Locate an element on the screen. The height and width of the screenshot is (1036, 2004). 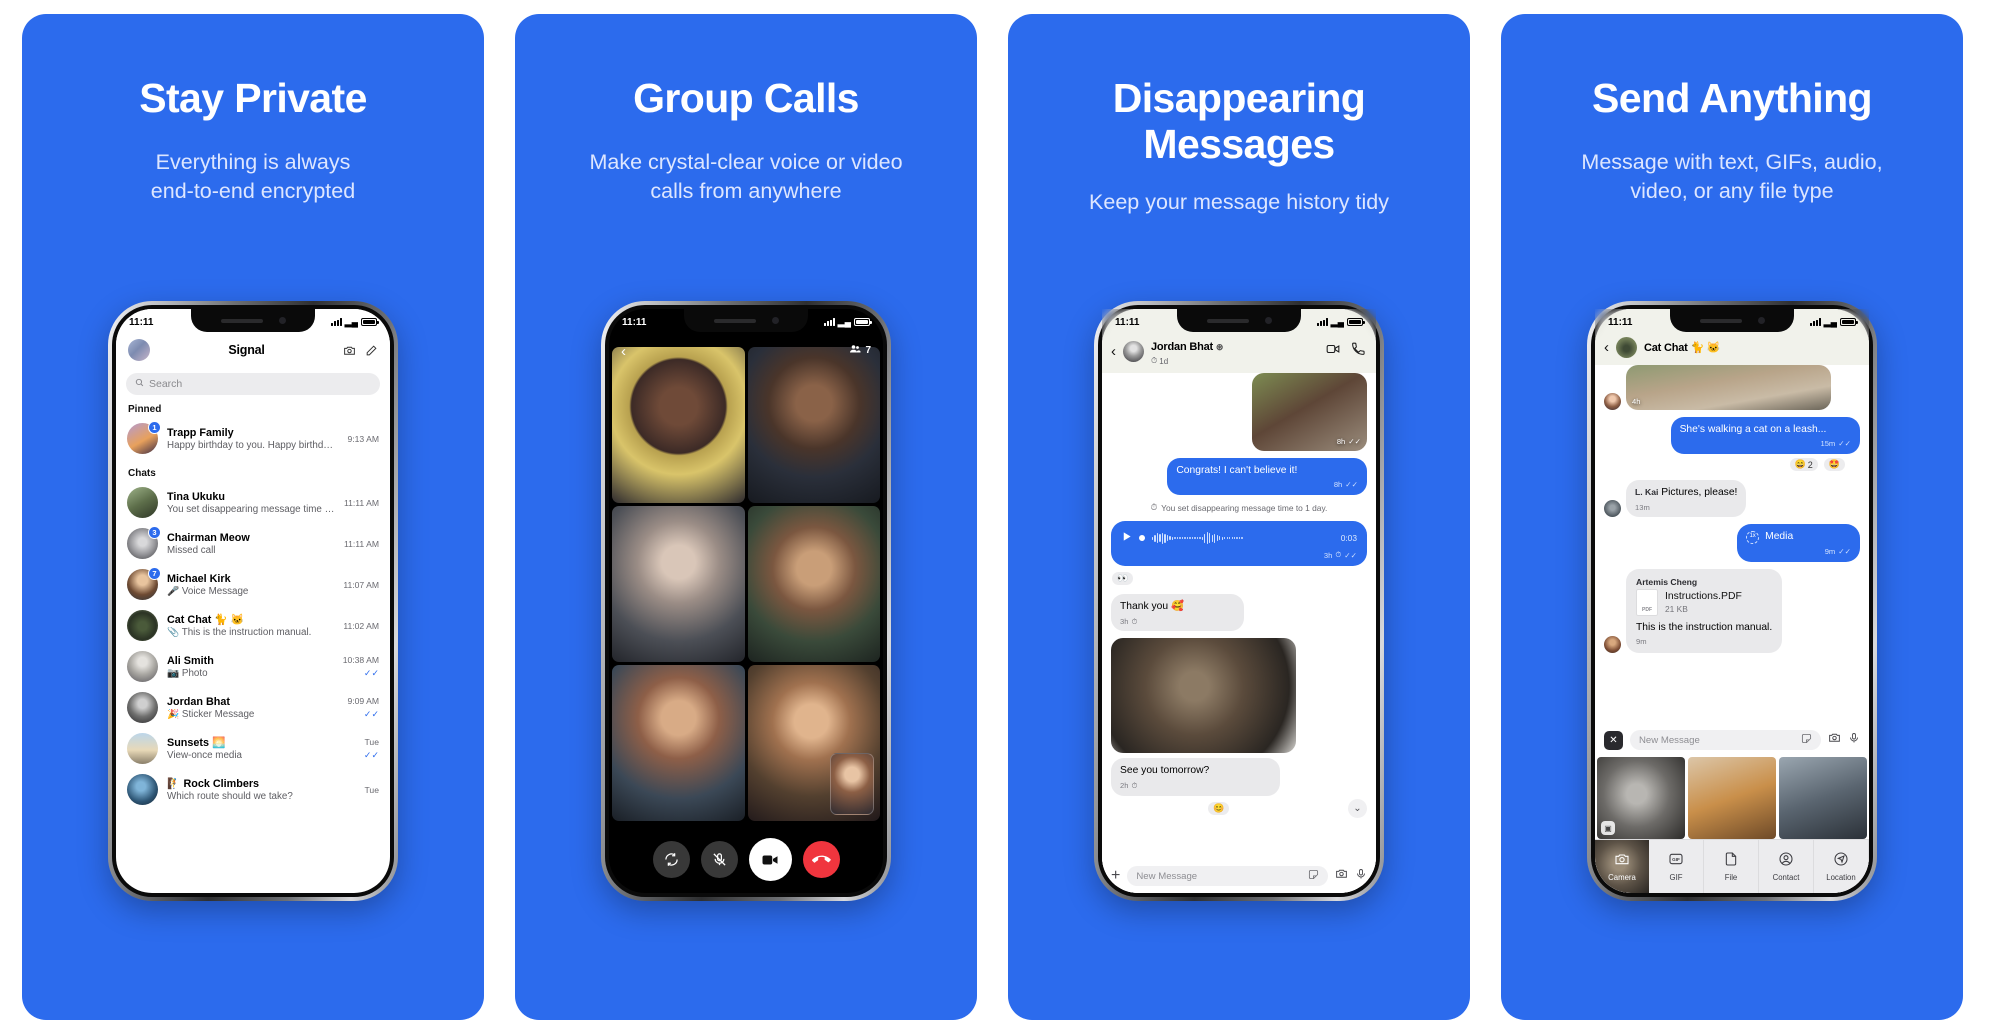
chat-preview: Missed call is located at coordinates (191, 550).